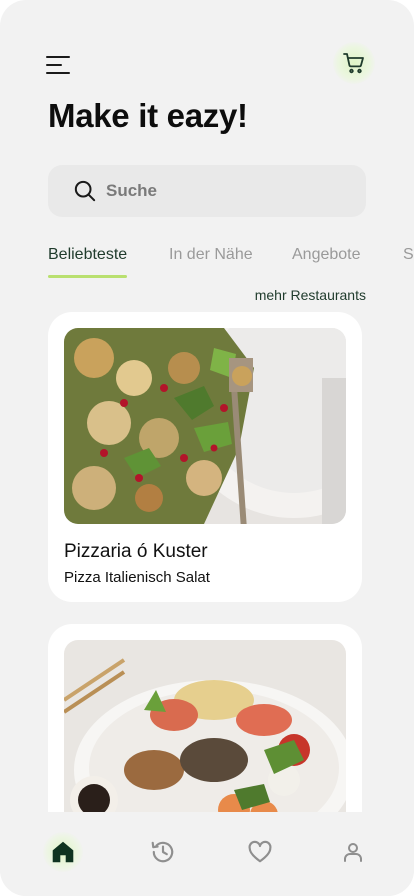 The height and width of the screenshot is (896, 414). I want to click on user-icon, so click(353, 852).